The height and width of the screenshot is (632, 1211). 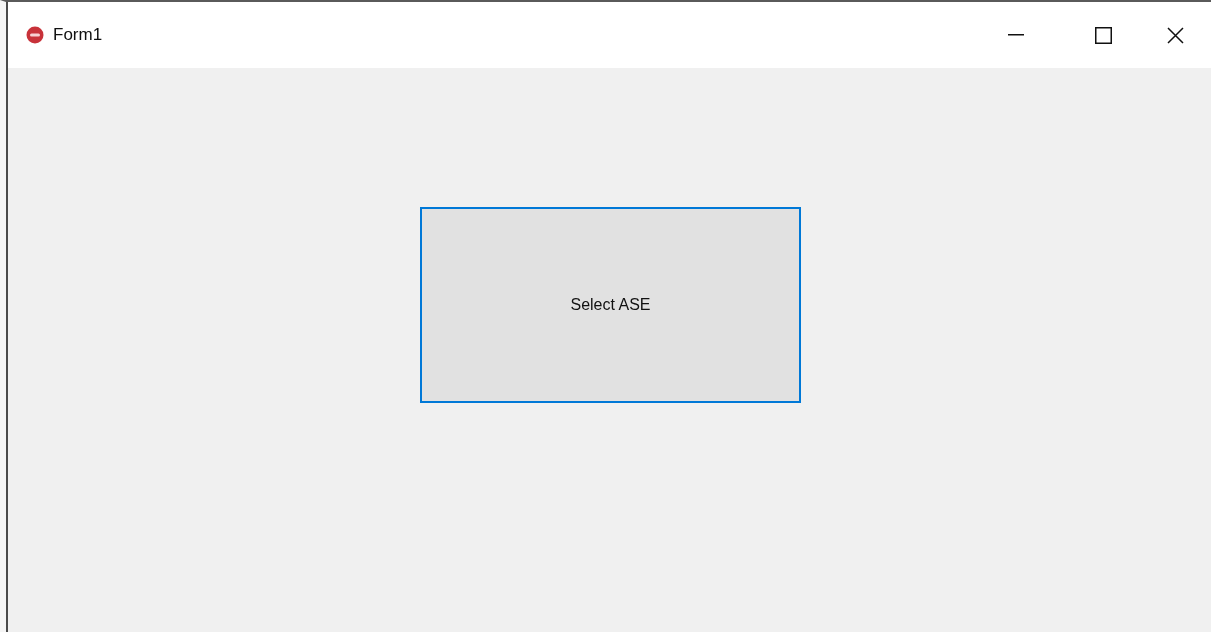 I want to click on select-ase-button: Select ASE, so click(x=610, y=305).